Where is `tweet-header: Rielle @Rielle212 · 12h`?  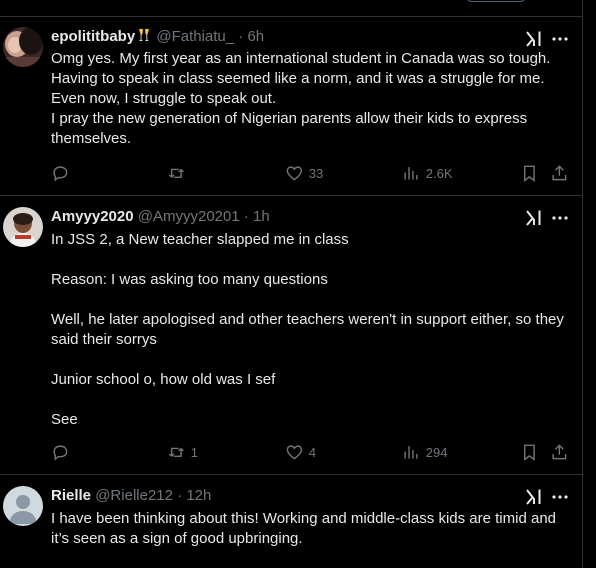 tweet-header: Rielle @Rielle212 · 12h is located at coordinates (131, 496).